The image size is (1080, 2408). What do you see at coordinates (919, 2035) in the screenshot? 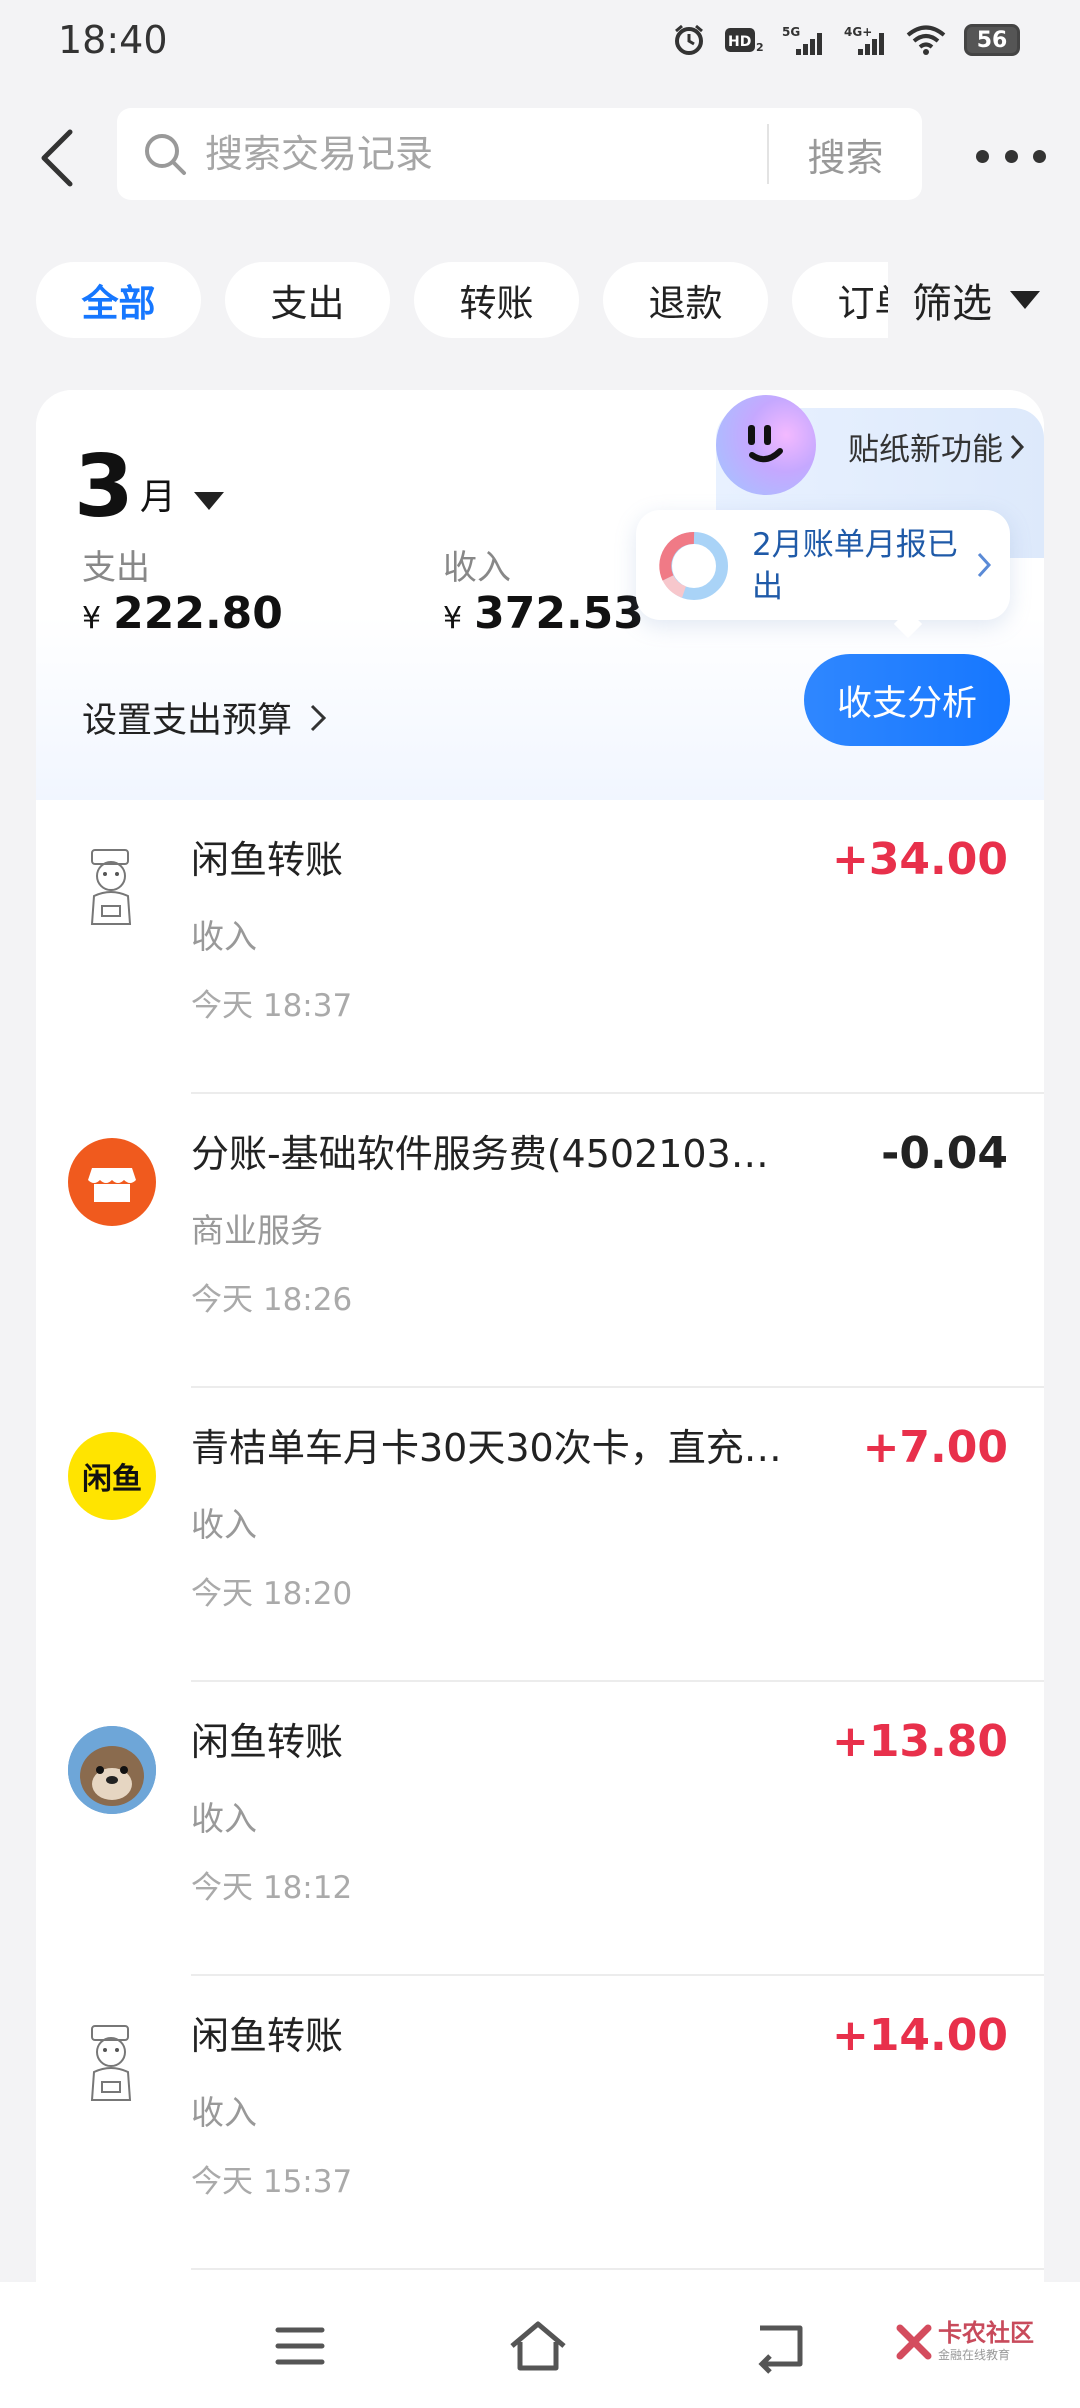
I see `transaction-amount: +14.00` at bounding box center [919, 2035].